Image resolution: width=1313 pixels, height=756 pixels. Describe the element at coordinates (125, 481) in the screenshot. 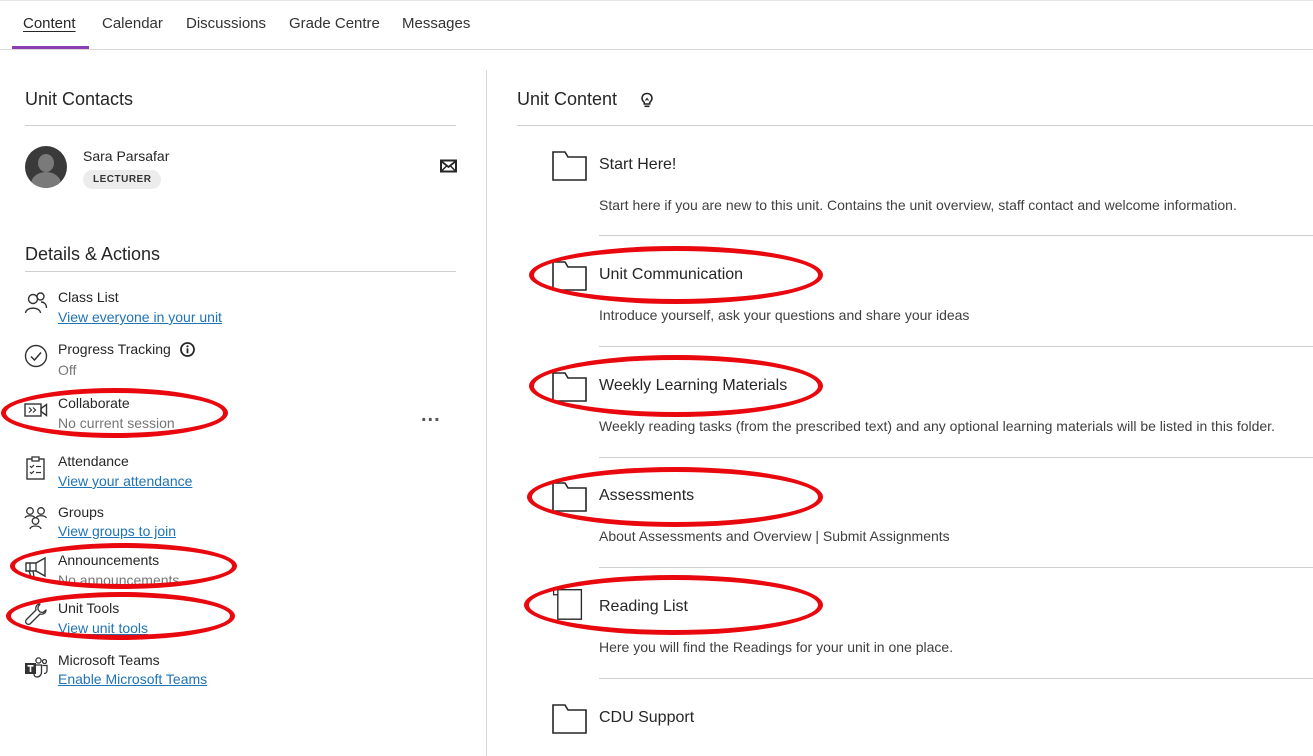

I see `attendance-link: View your attendance` at that location.